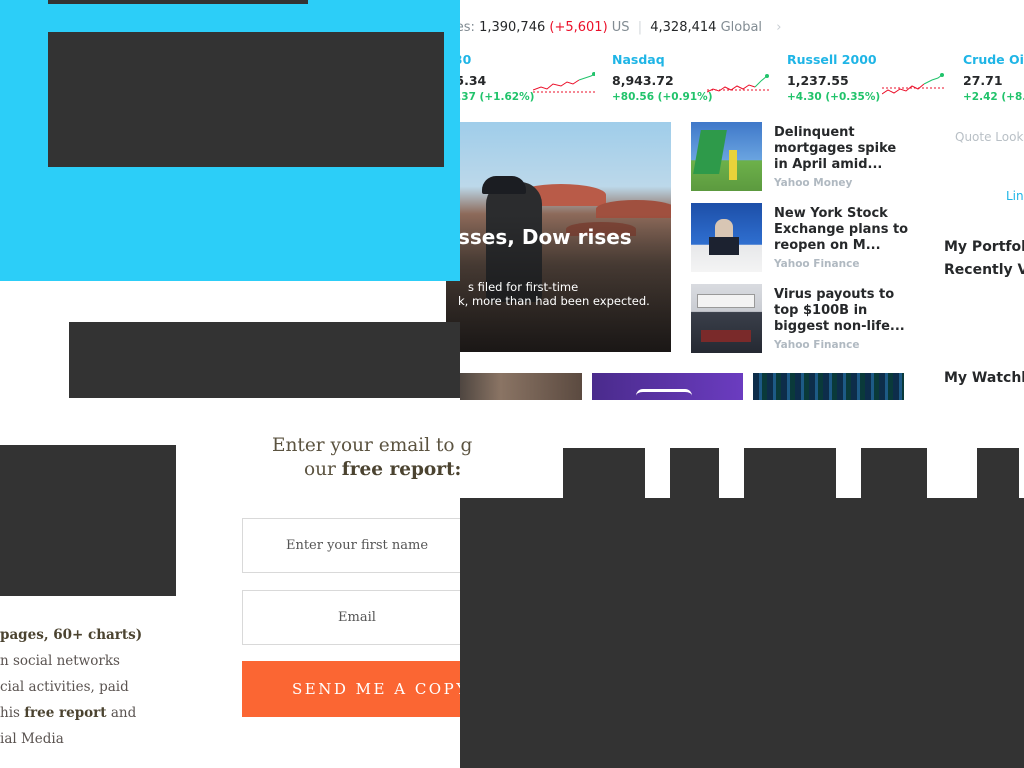 Image resolution: width=1024 pixels, height=768 pixels. I want to click on report-bold: free report, so click(65, 713).